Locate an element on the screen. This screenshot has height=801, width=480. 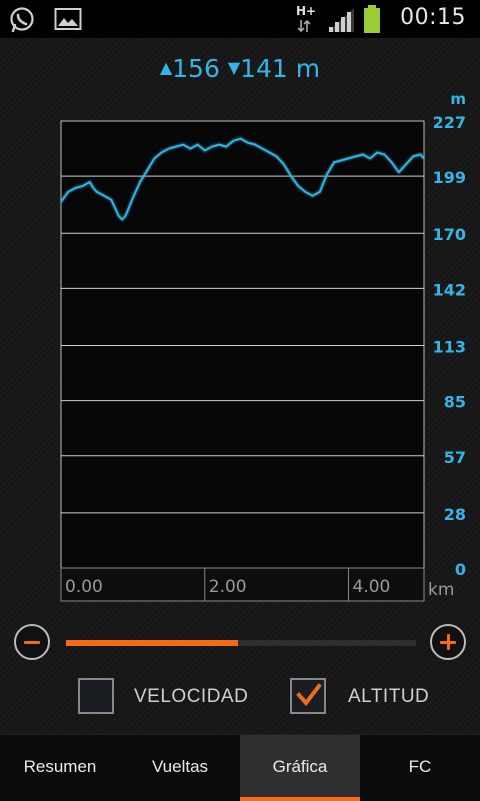
checkmark-icon is located at coordinates (309, 695).